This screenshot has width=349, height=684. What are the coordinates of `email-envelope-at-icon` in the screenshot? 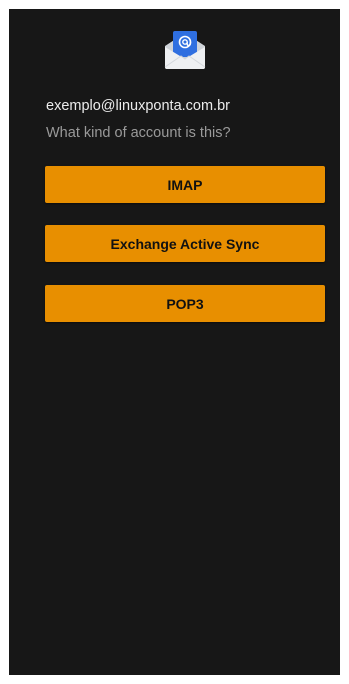 It's located at (185, 50).